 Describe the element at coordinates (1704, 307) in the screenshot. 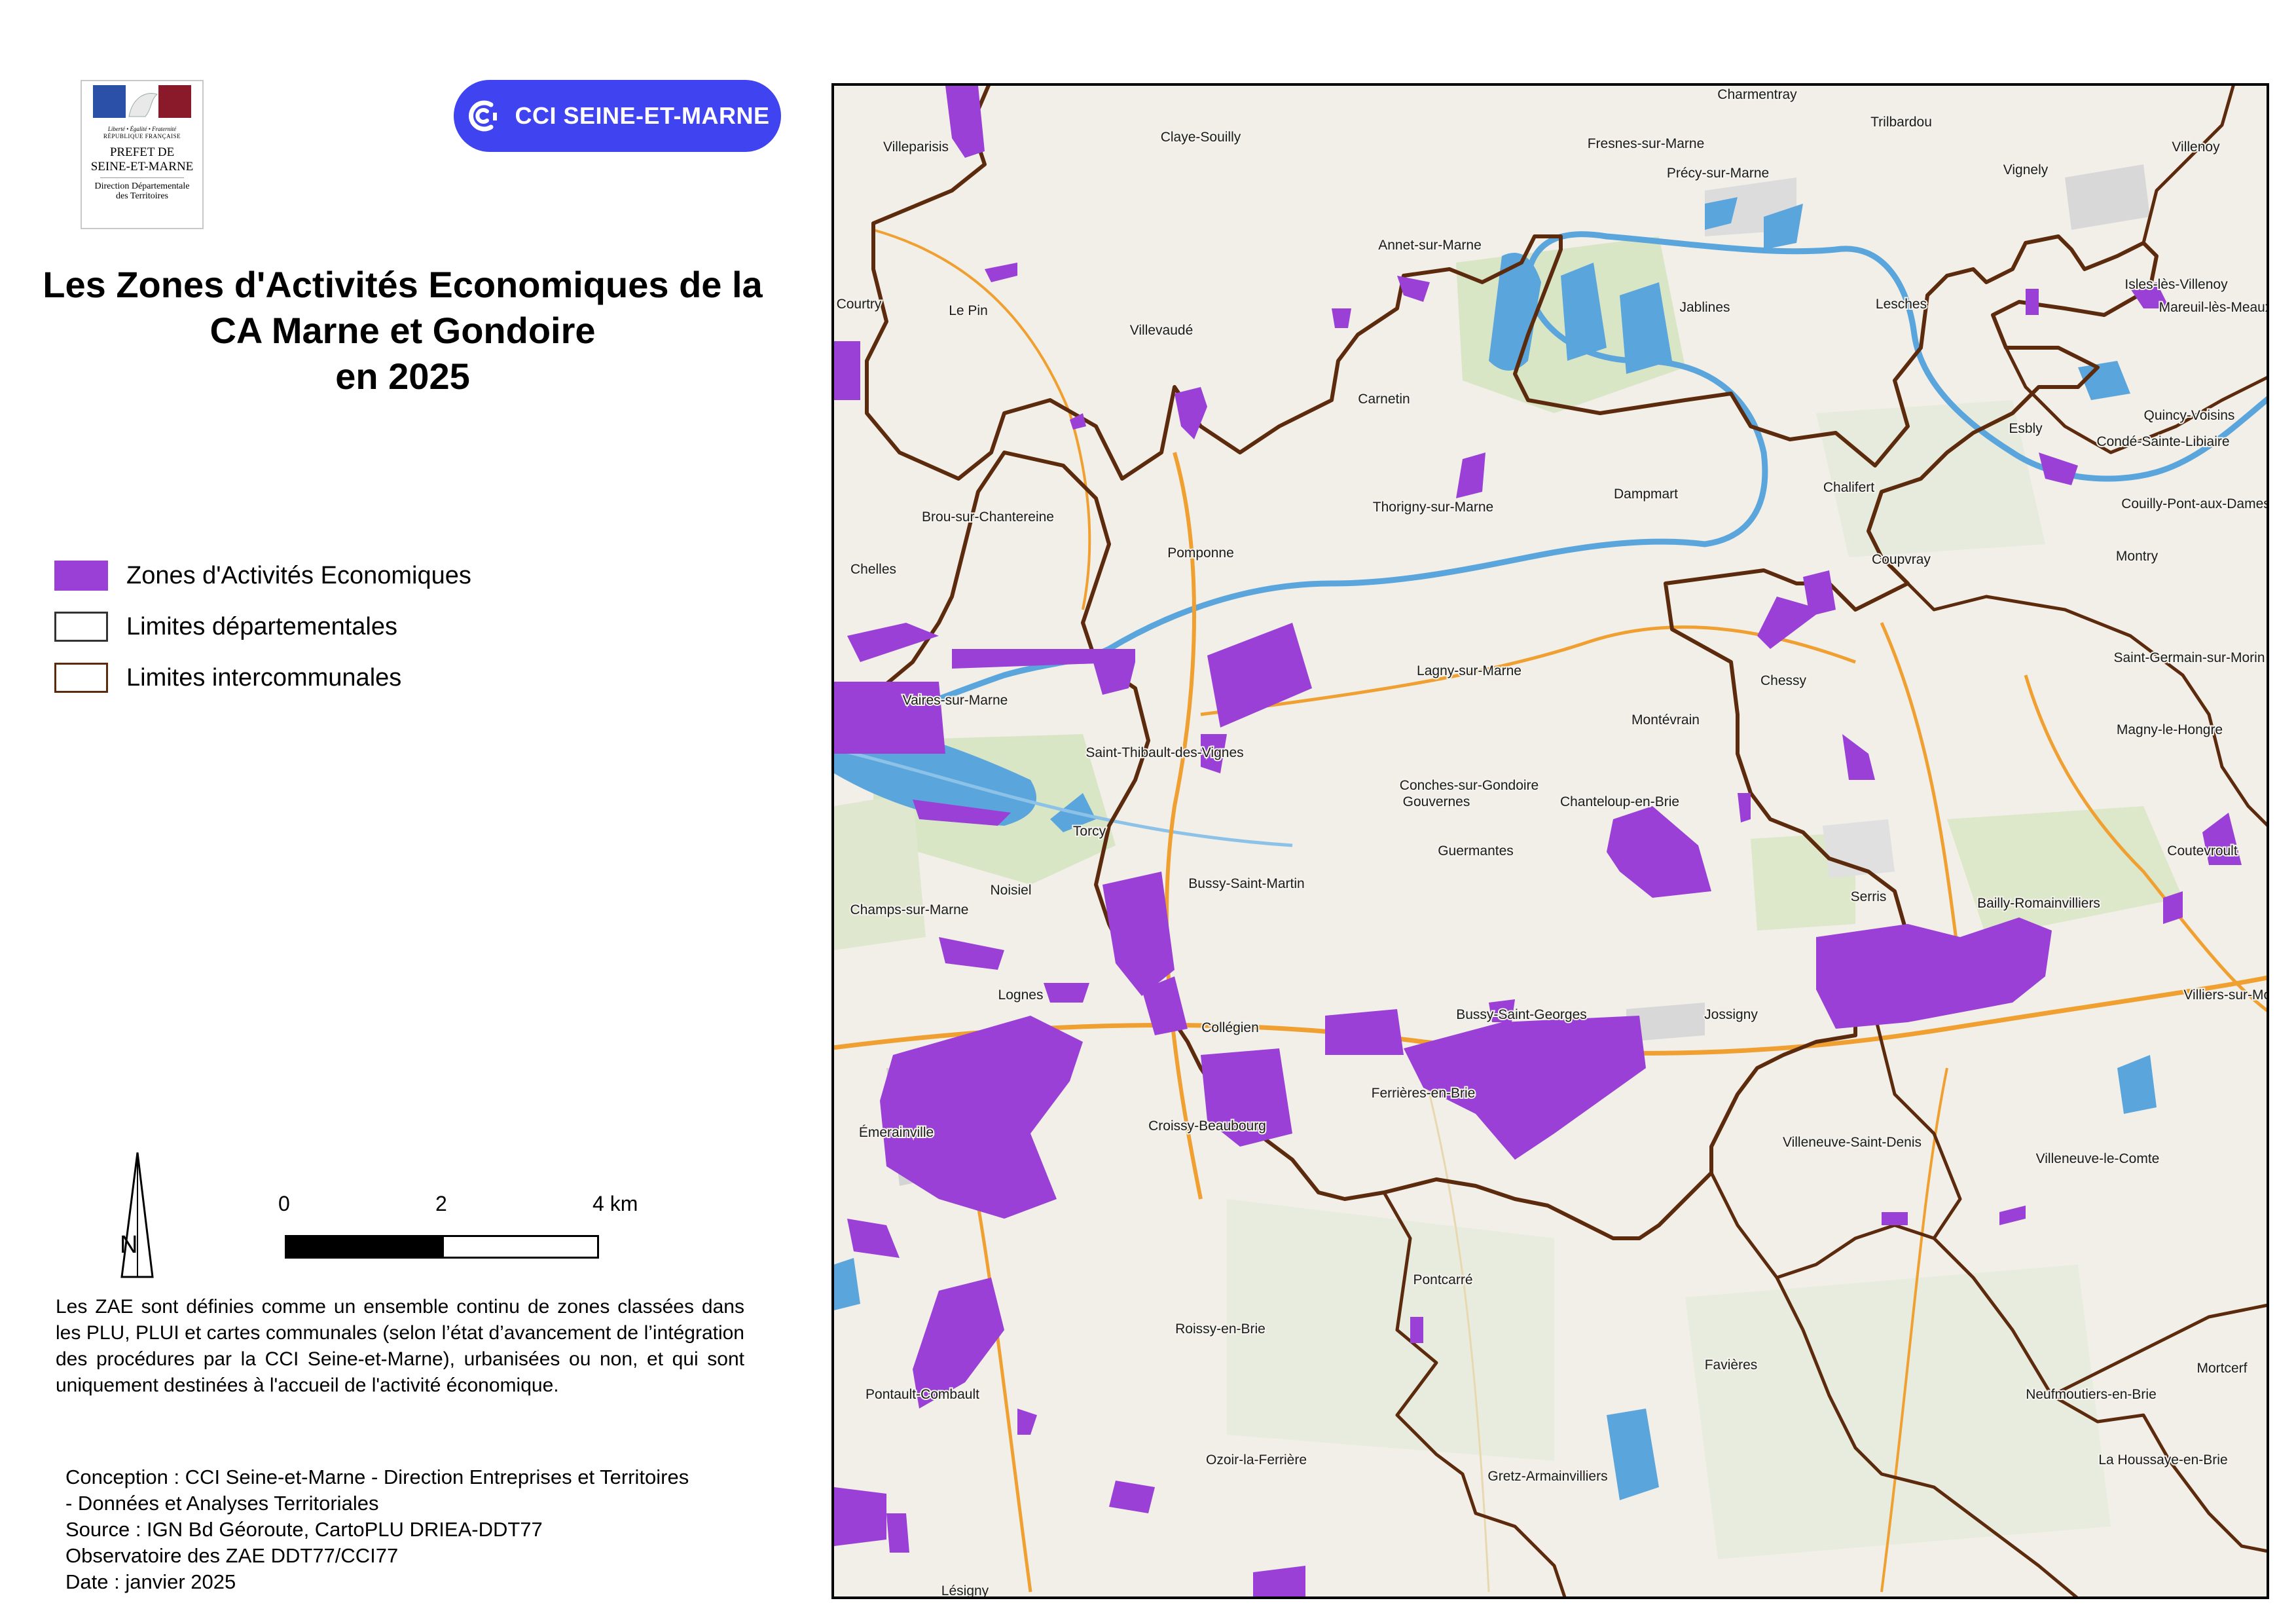

I see `place-label: Jablines` at that location.